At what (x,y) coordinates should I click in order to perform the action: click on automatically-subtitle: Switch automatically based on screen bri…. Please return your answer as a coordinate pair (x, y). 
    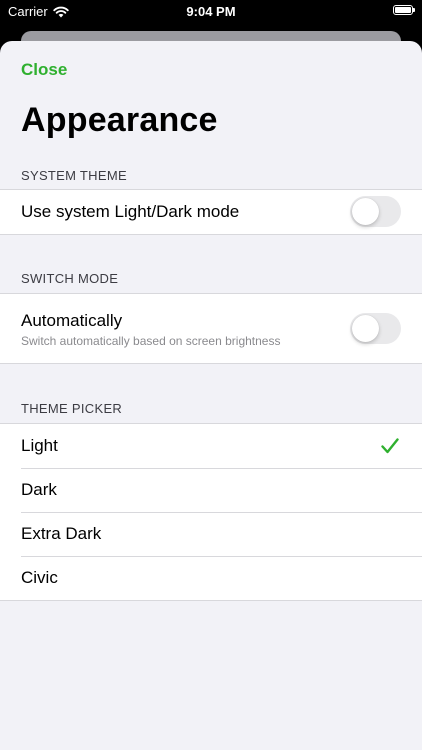
    Looking at the image, I should click on (151, 341).